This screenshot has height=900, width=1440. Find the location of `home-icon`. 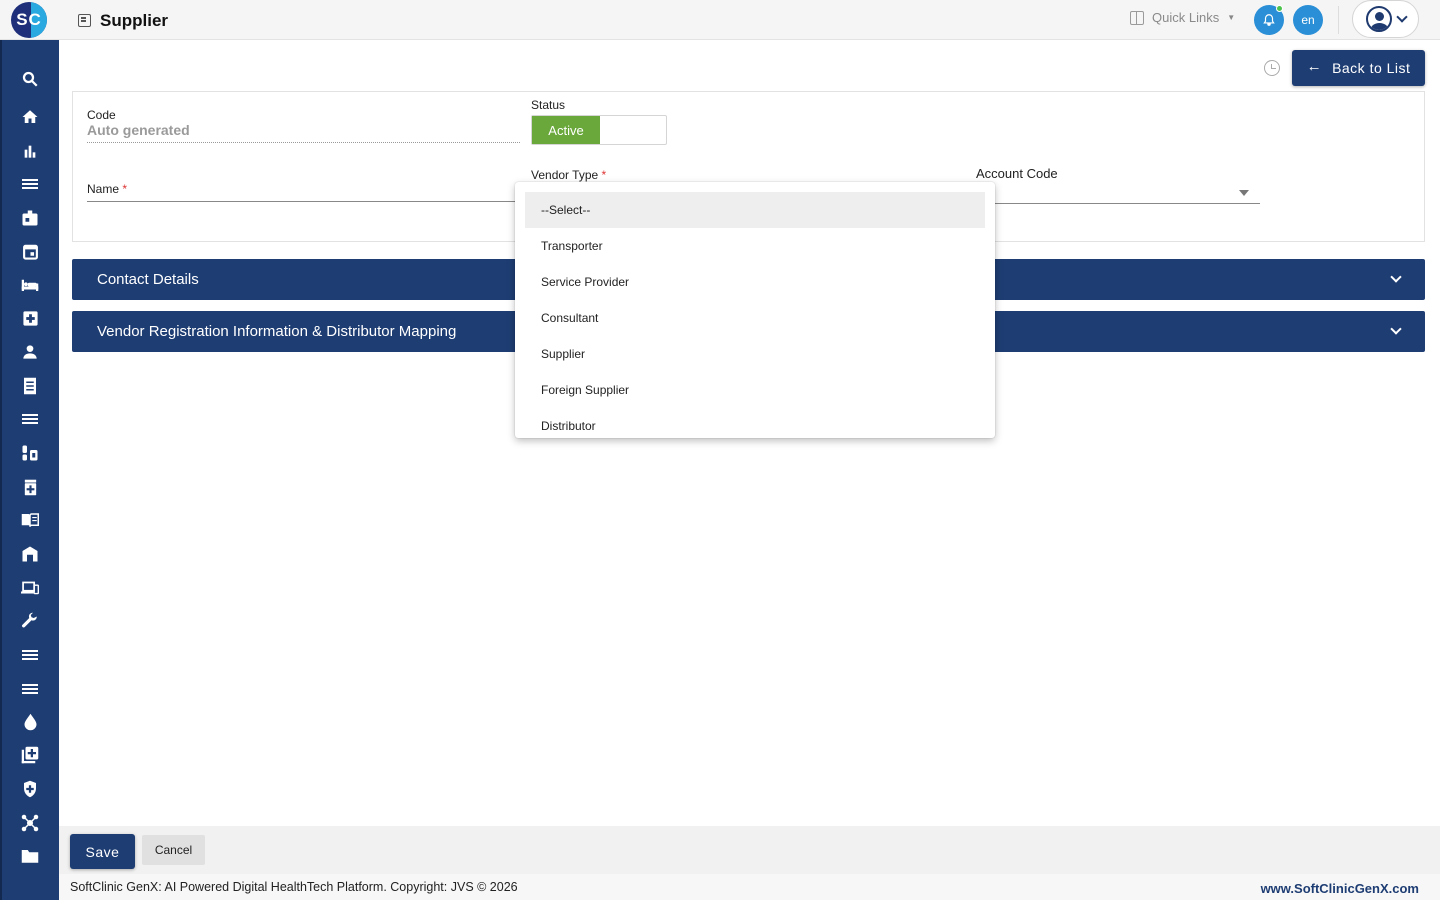

home-icon is located at coordinates (30, 117).